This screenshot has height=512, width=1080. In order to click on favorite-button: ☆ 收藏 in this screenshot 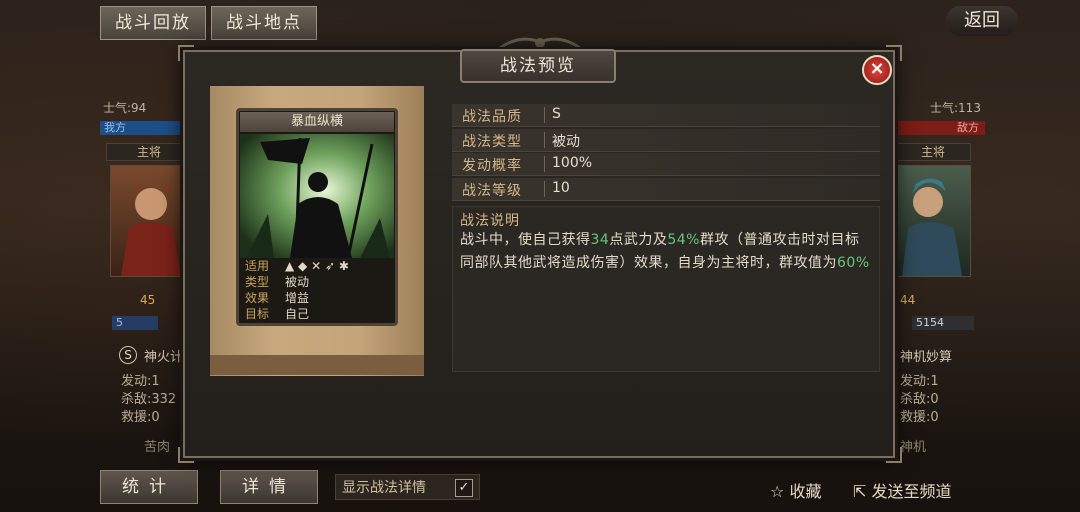, I will do `click(795, 490)`.